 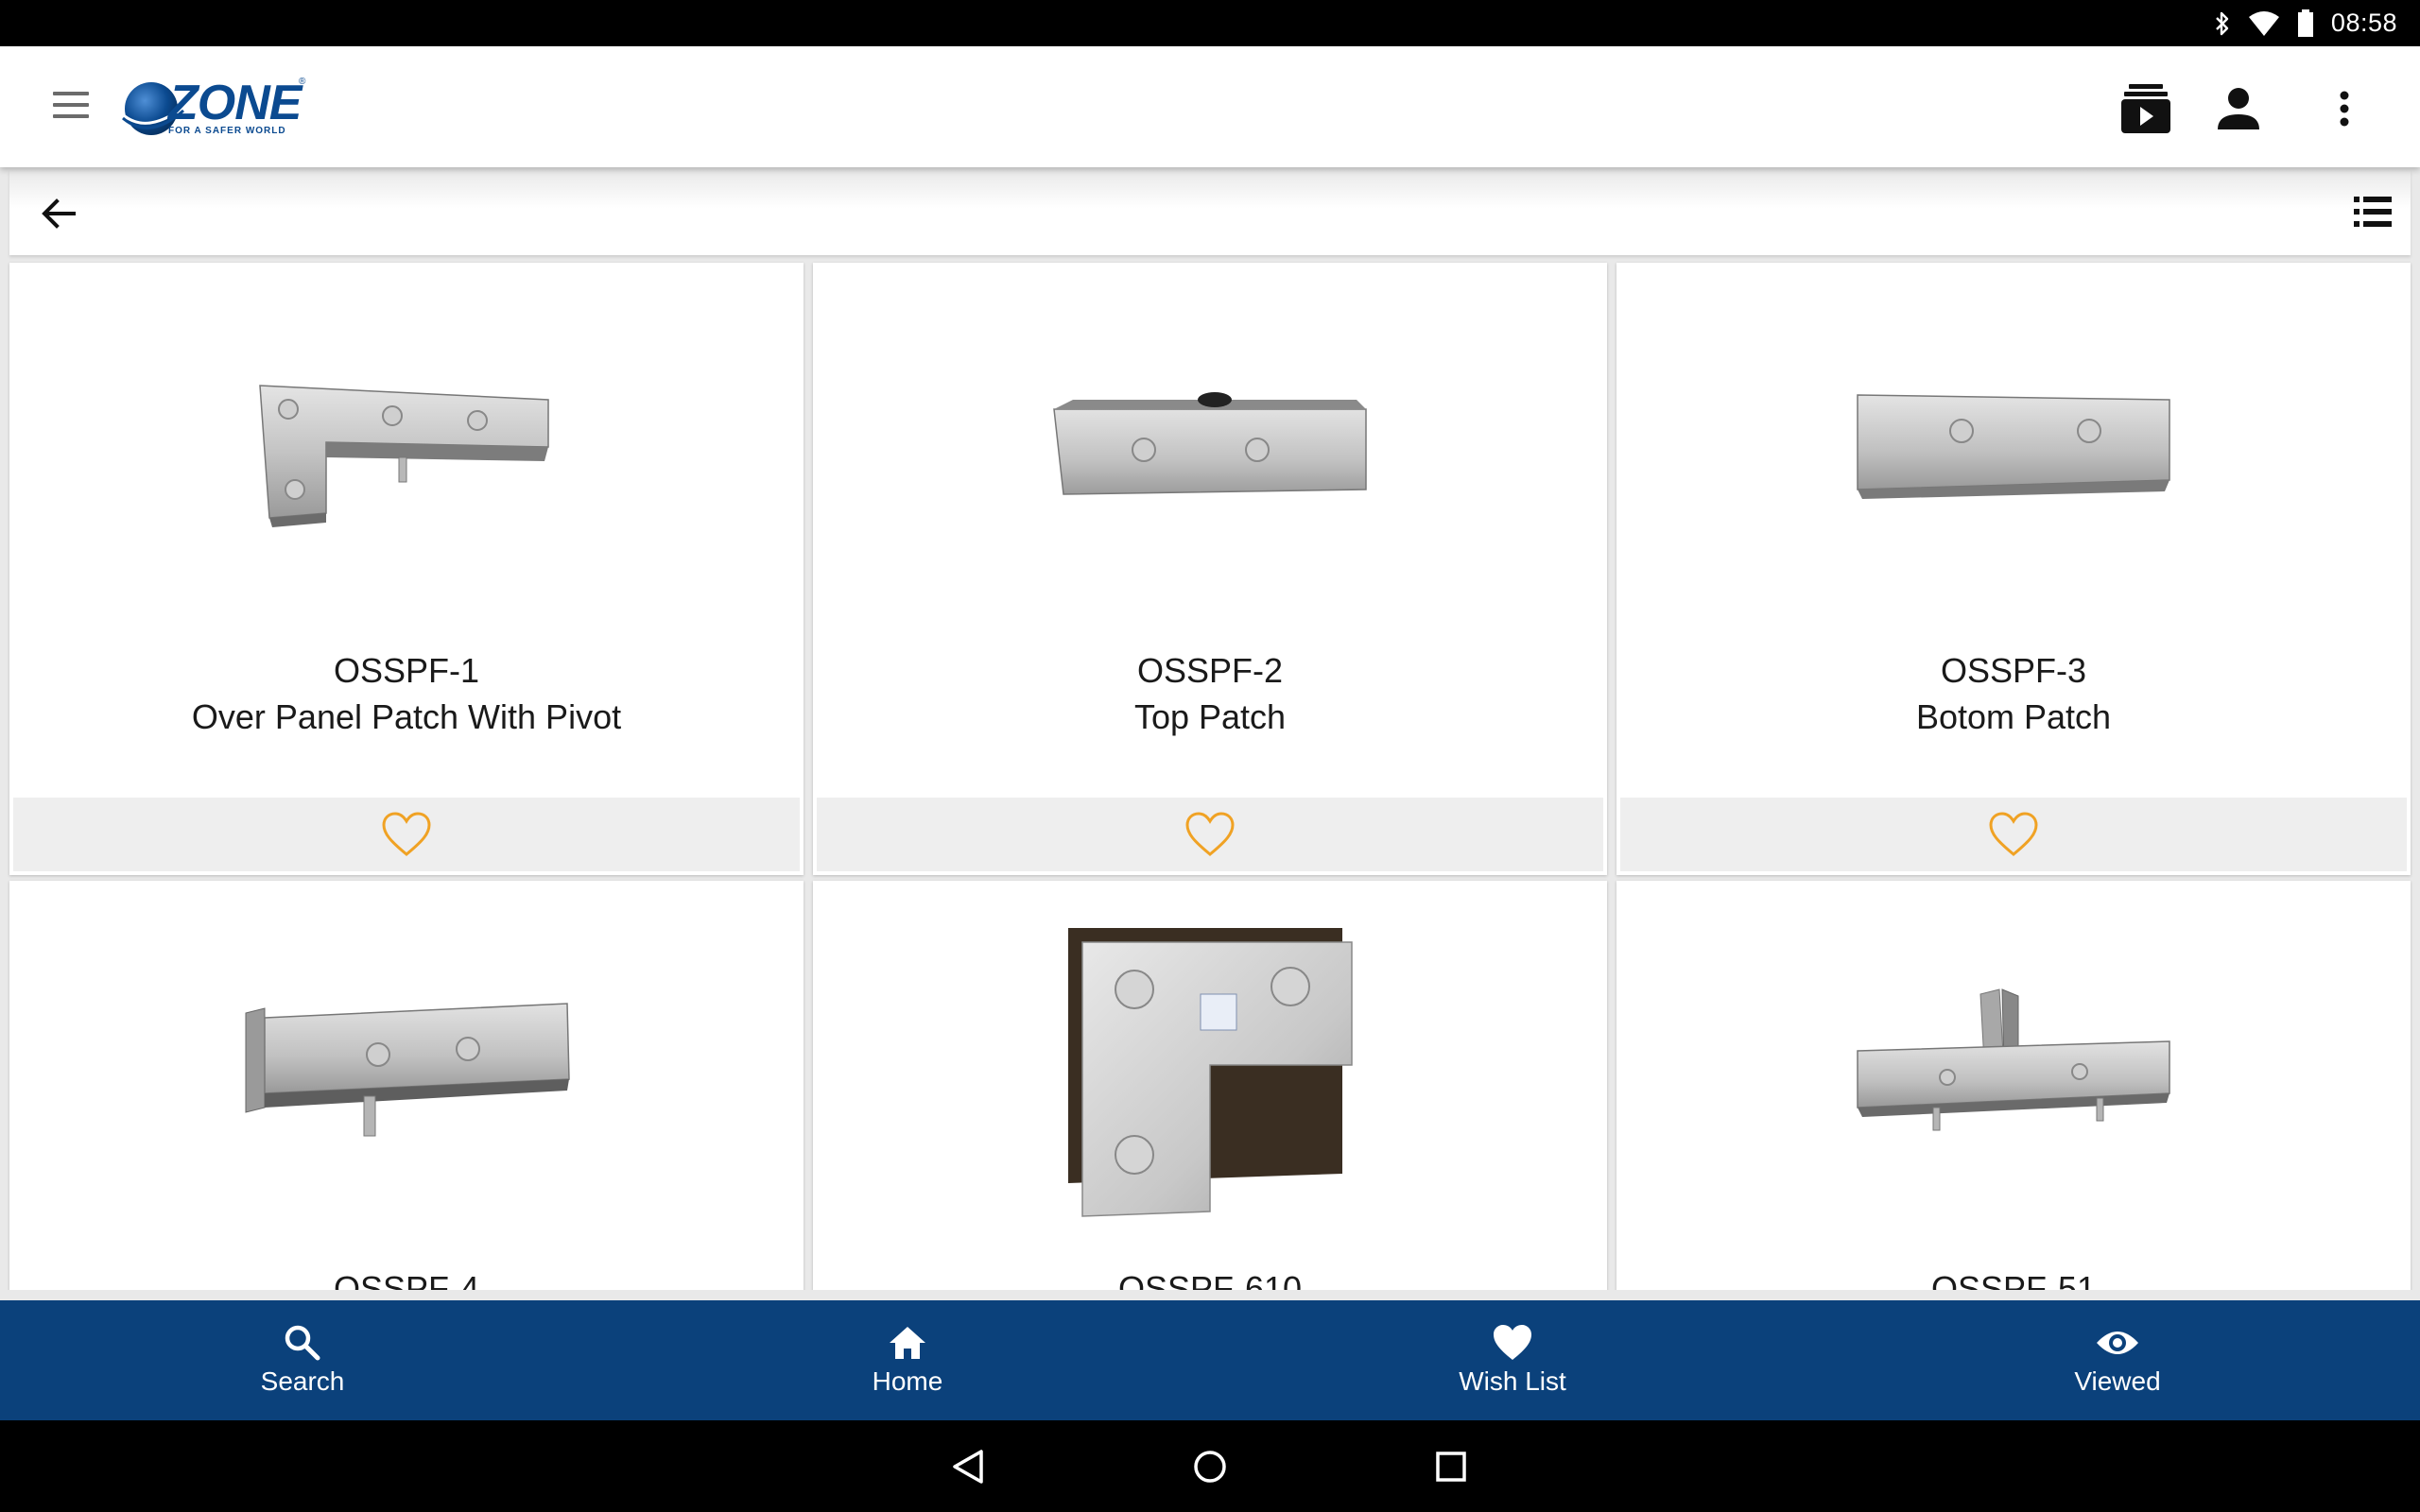 I want to click on product-card: OSSPF-2 Top Patch, so click(x=1210, y=569).